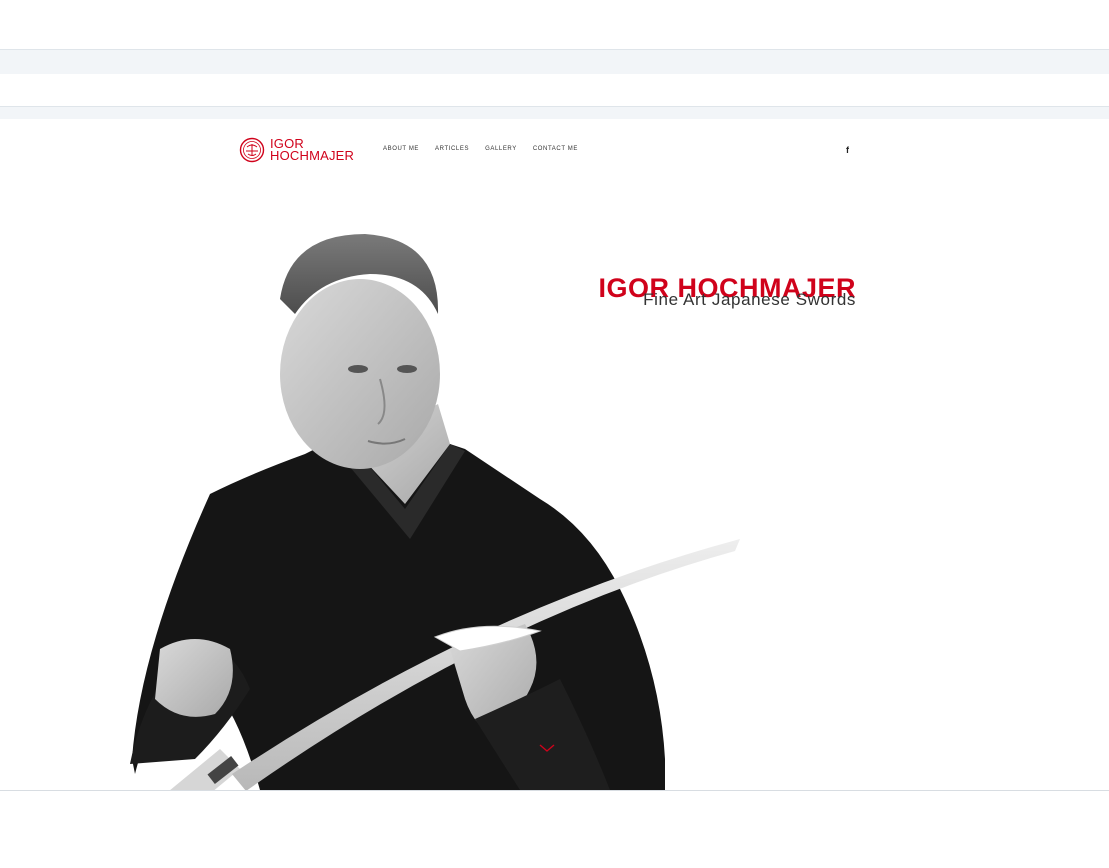  I want to click on logo-wordmark: IGOR HOCHMAJER, so click(312, 150).